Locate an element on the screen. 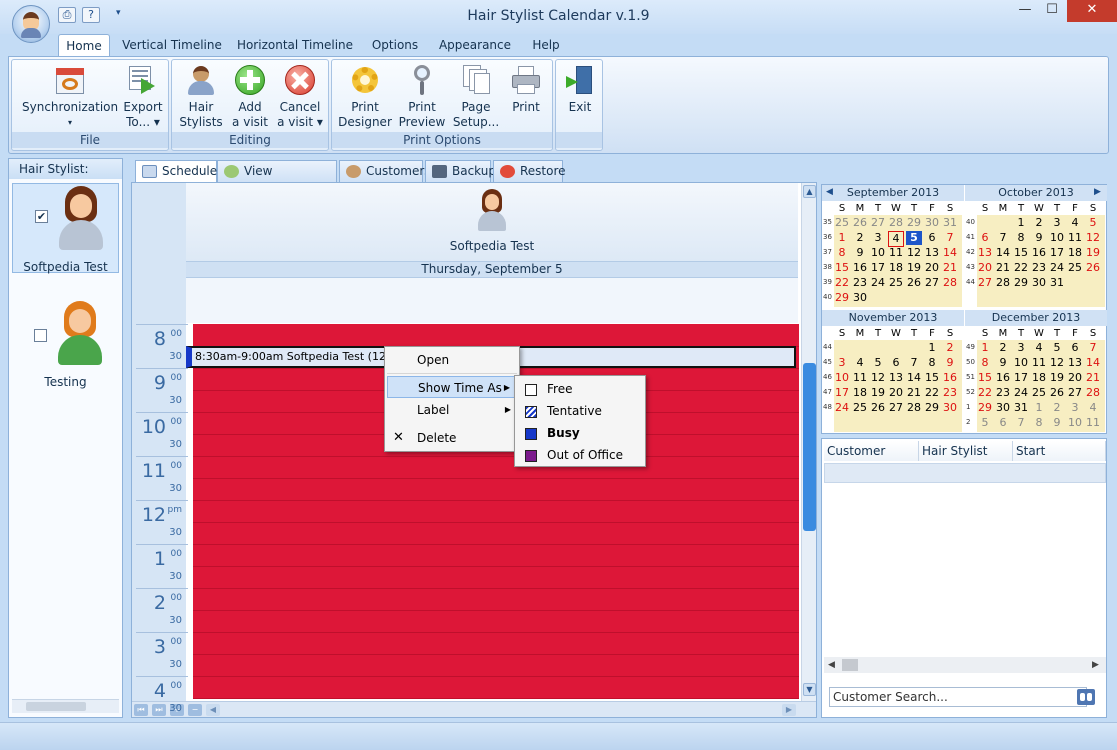  tab-home: Home is located at coordinates (84, 45).